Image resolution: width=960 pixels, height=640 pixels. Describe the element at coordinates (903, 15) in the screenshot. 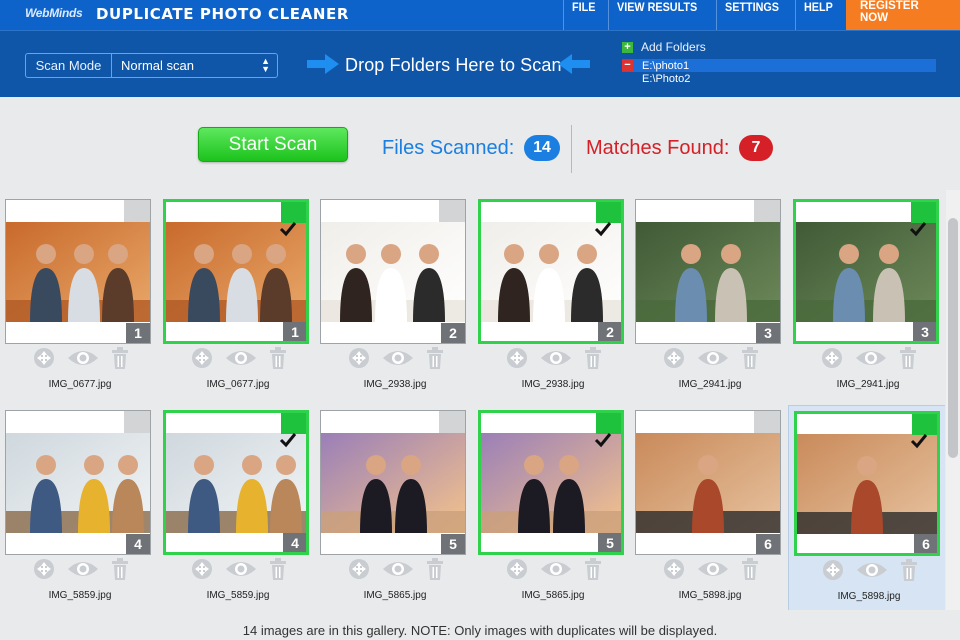

I see `register-now-button: REGISTER NOW` at that location.